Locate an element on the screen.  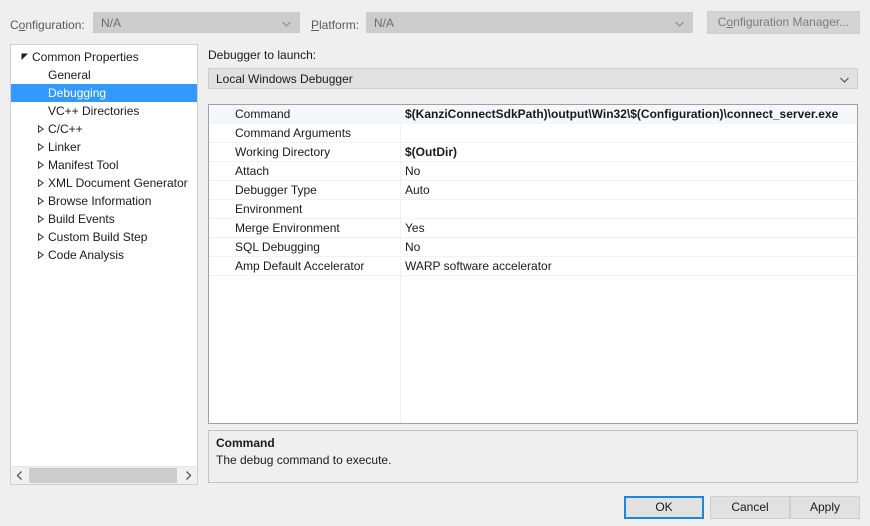
platform-label-suffix: latform: is located at coordinates (339, 25).